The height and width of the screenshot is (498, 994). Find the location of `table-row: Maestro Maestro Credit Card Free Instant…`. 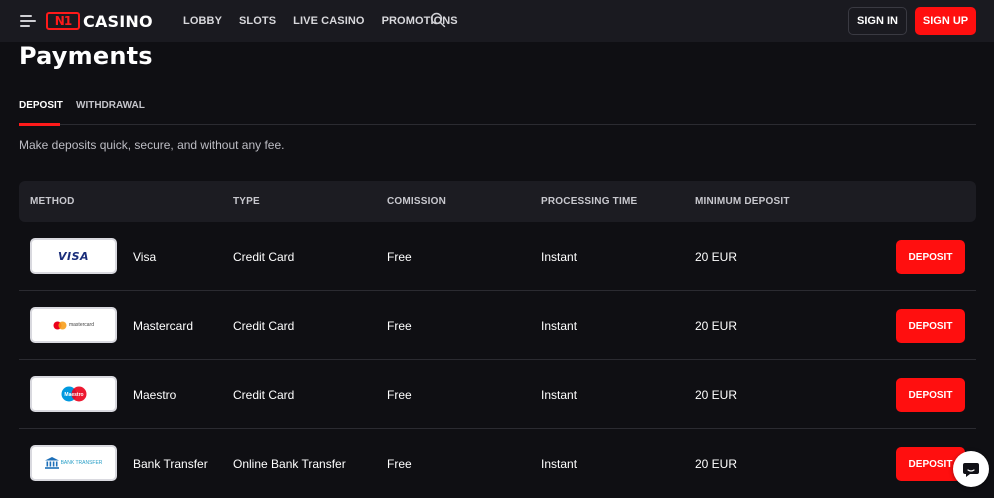

table-row: Maestro Maestro Credit Card Free Instant… is located at coordinates (497, 394).